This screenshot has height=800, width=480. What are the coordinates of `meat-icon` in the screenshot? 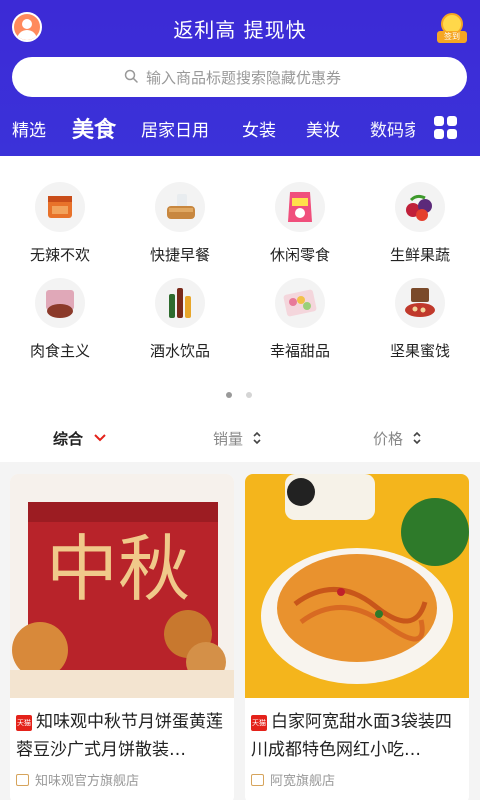 It's located at (60, 303).